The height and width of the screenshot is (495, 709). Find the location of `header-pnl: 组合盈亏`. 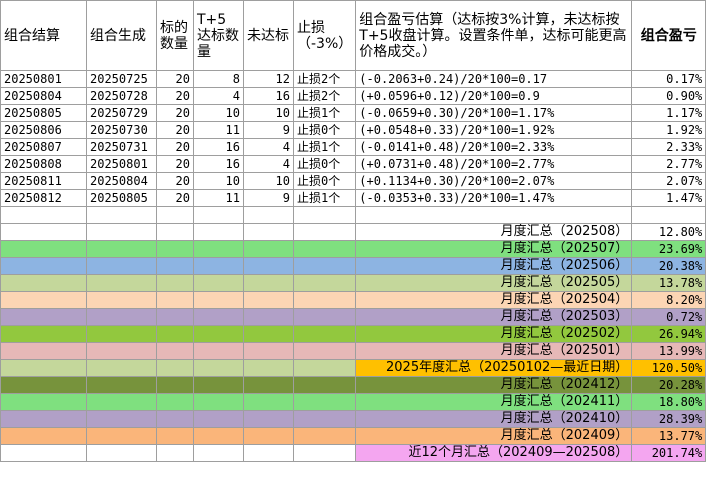

header-pnl: 组合盈亏 is located at coordinates (669, 35).